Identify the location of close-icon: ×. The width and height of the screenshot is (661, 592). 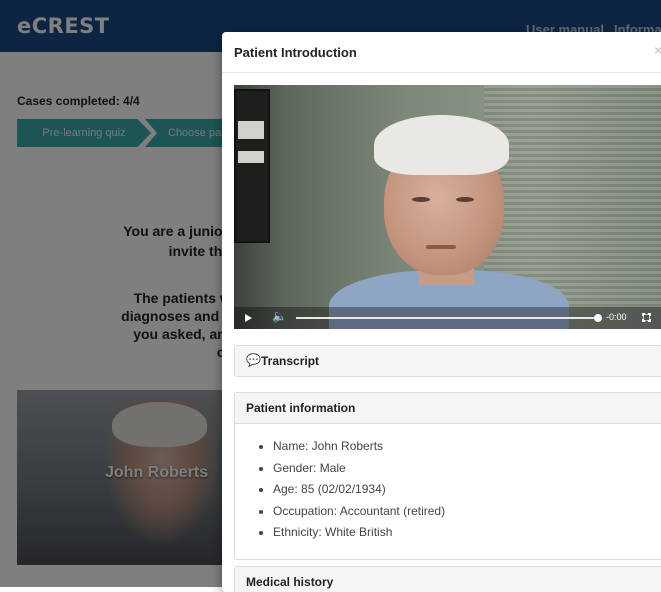
(657, 50).